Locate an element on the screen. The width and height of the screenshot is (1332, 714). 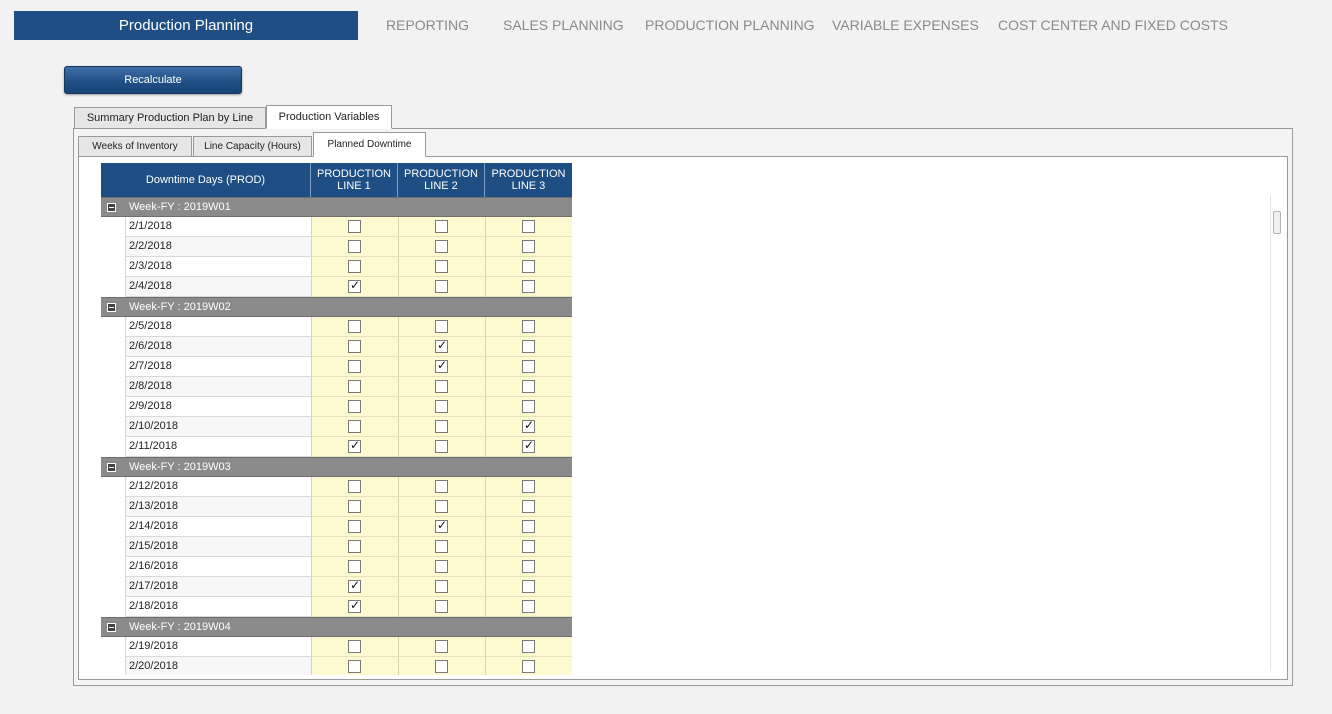
table-row: 2/15/2018 is located at coordinates (336, 547).